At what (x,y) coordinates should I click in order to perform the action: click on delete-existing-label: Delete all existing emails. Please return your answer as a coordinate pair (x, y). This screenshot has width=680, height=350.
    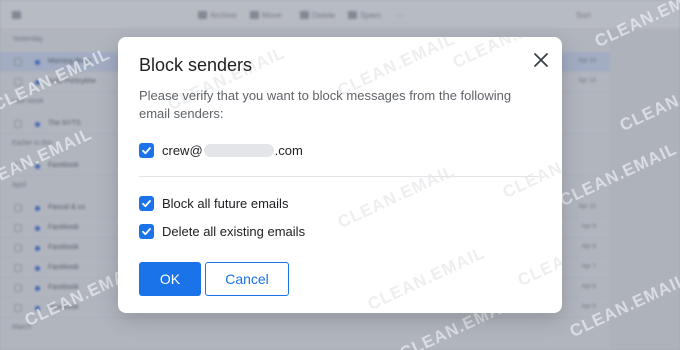
    Looking at the image, I should click on (234, 231).